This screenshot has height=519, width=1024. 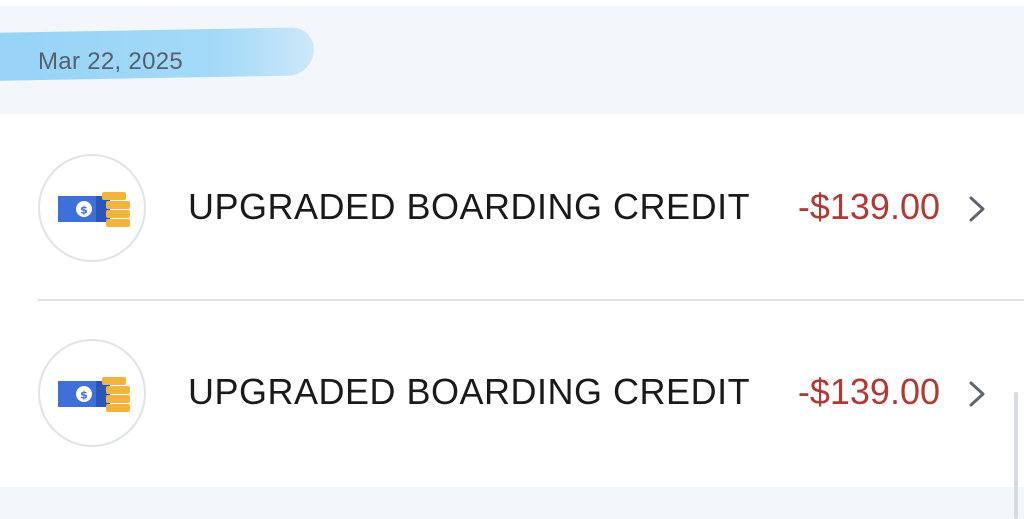 What do you see at coordinates (1016, 455) in the screenshot?
I see `scrollbar` at bounding box center [1016, 455].